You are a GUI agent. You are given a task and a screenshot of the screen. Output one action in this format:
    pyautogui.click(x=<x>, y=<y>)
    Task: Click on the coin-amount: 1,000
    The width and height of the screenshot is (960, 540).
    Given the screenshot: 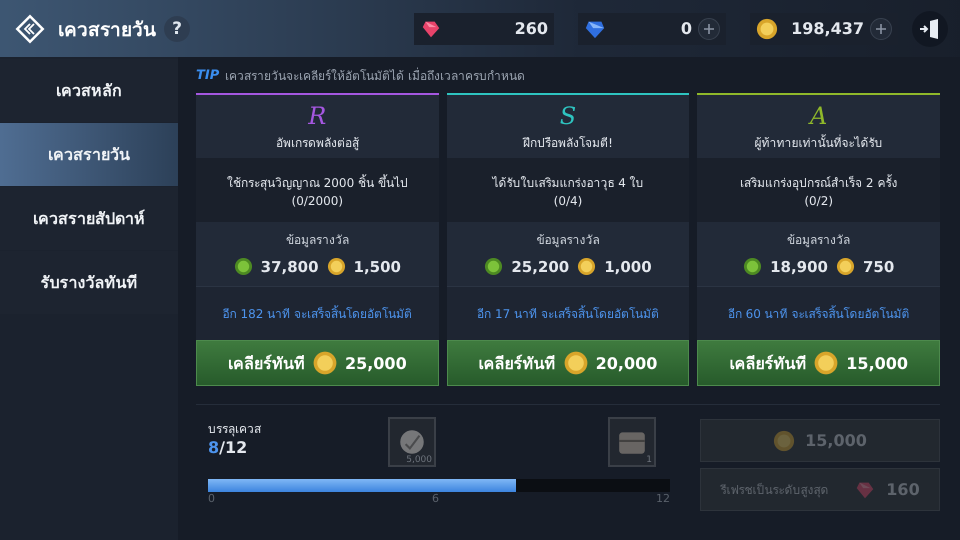 What is the action you would take?
    pyautogui.click(x=628, y=267)
    